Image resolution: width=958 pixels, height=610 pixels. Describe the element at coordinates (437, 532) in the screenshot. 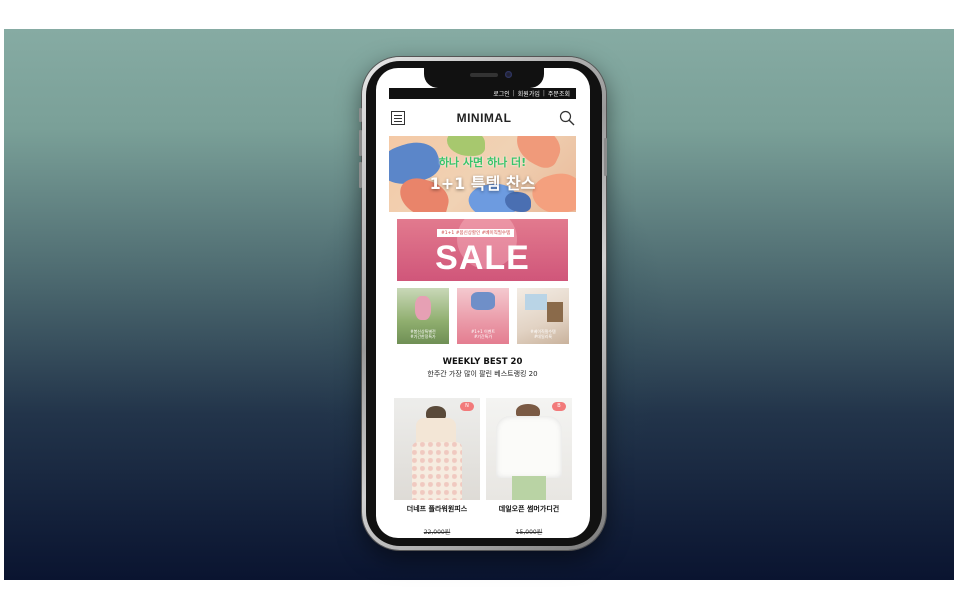

I see `product-price: 22,000원` at that location.